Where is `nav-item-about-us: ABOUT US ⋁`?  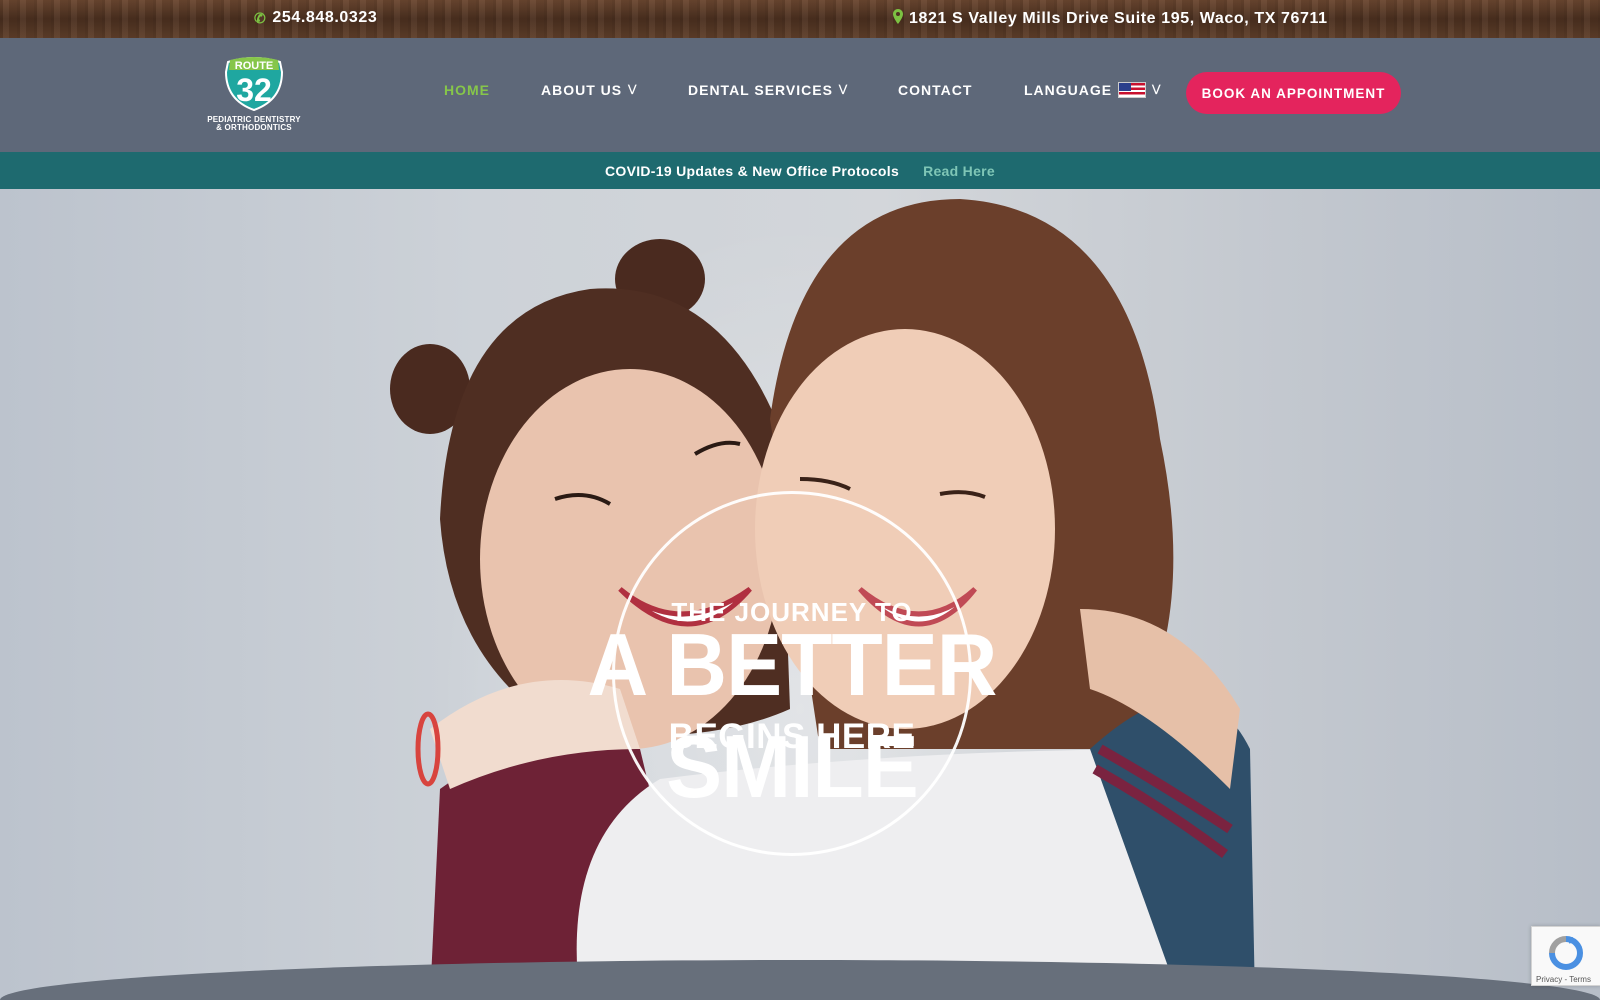
nav-item-about-us: ABOUT US ⋁ is located at coordinates (589, 90).